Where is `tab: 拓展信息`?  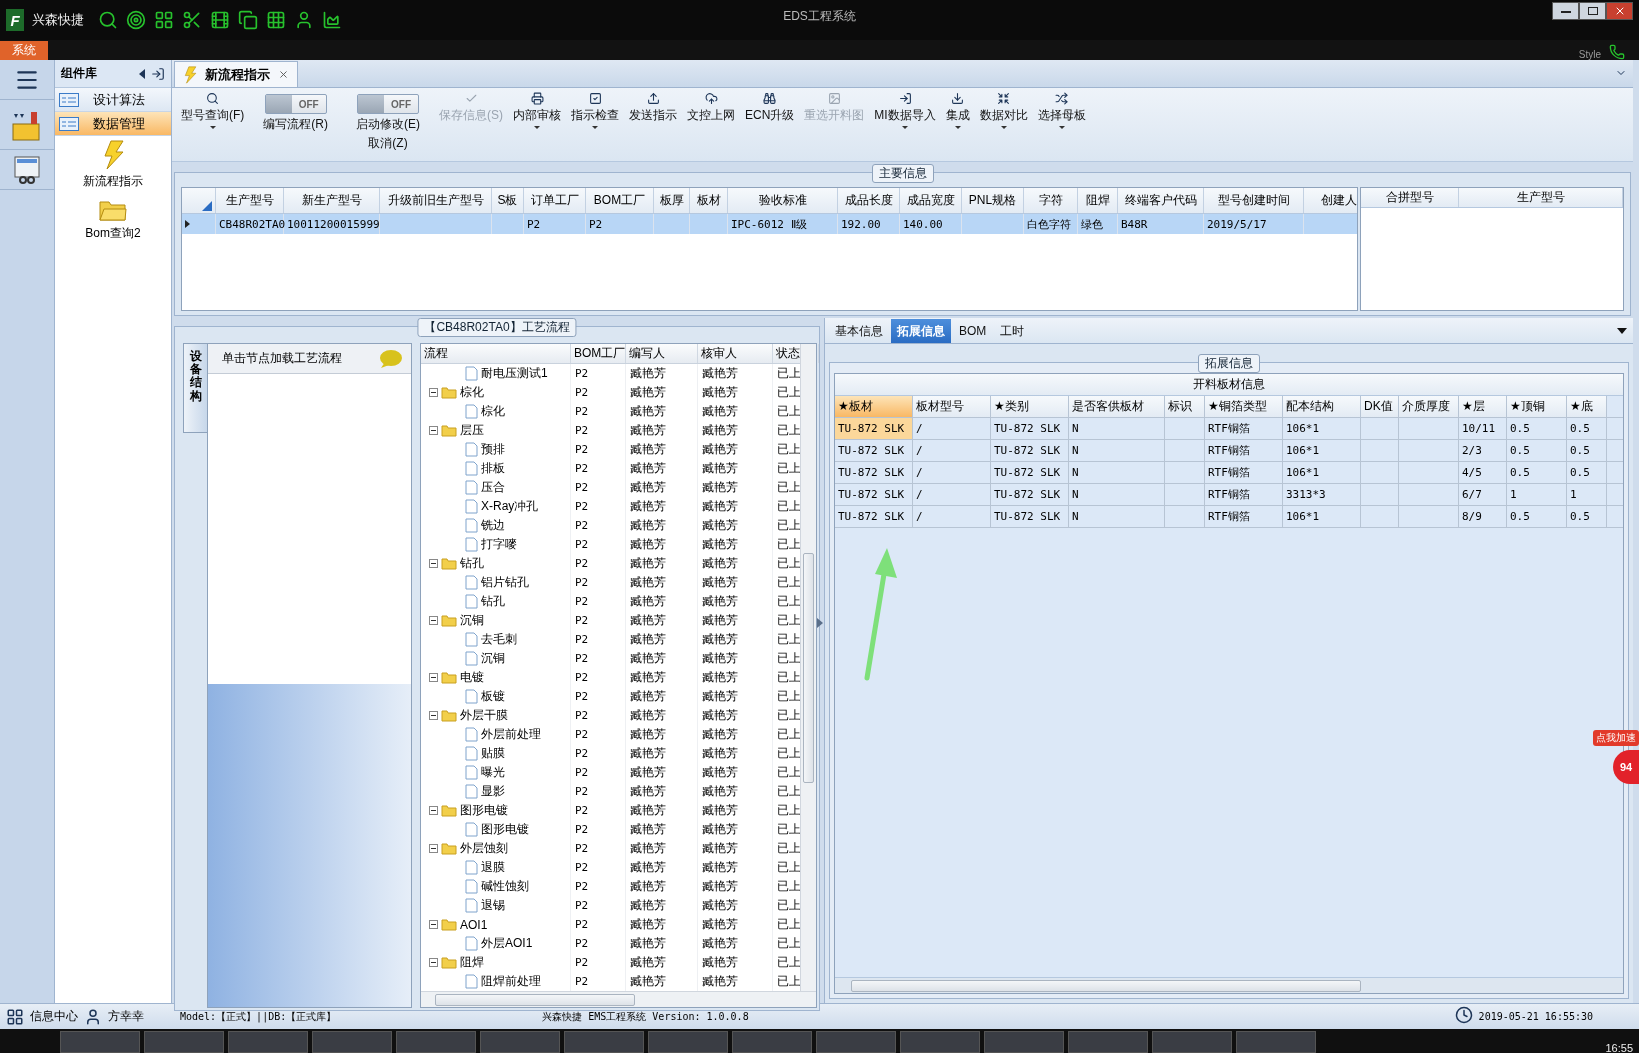 tab: 拓展信息 is located at coordinates (921, 331).